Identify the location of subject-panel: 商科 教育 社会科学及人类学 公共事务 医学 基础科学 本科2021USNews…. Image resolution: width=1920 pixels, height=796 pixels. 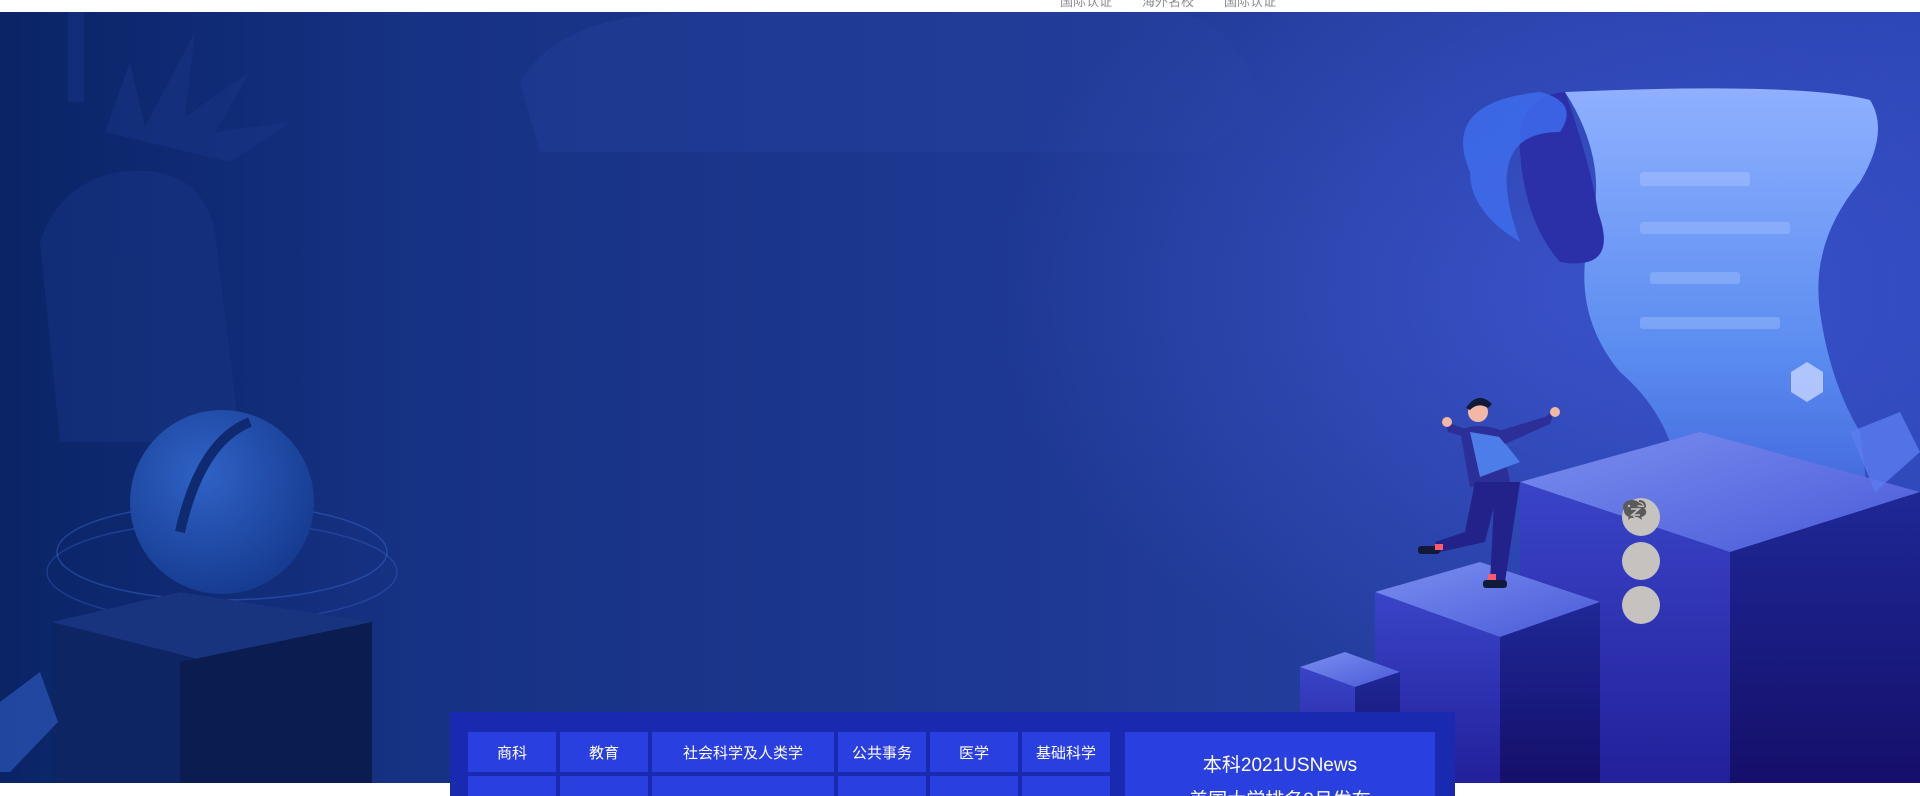
(952, 754).